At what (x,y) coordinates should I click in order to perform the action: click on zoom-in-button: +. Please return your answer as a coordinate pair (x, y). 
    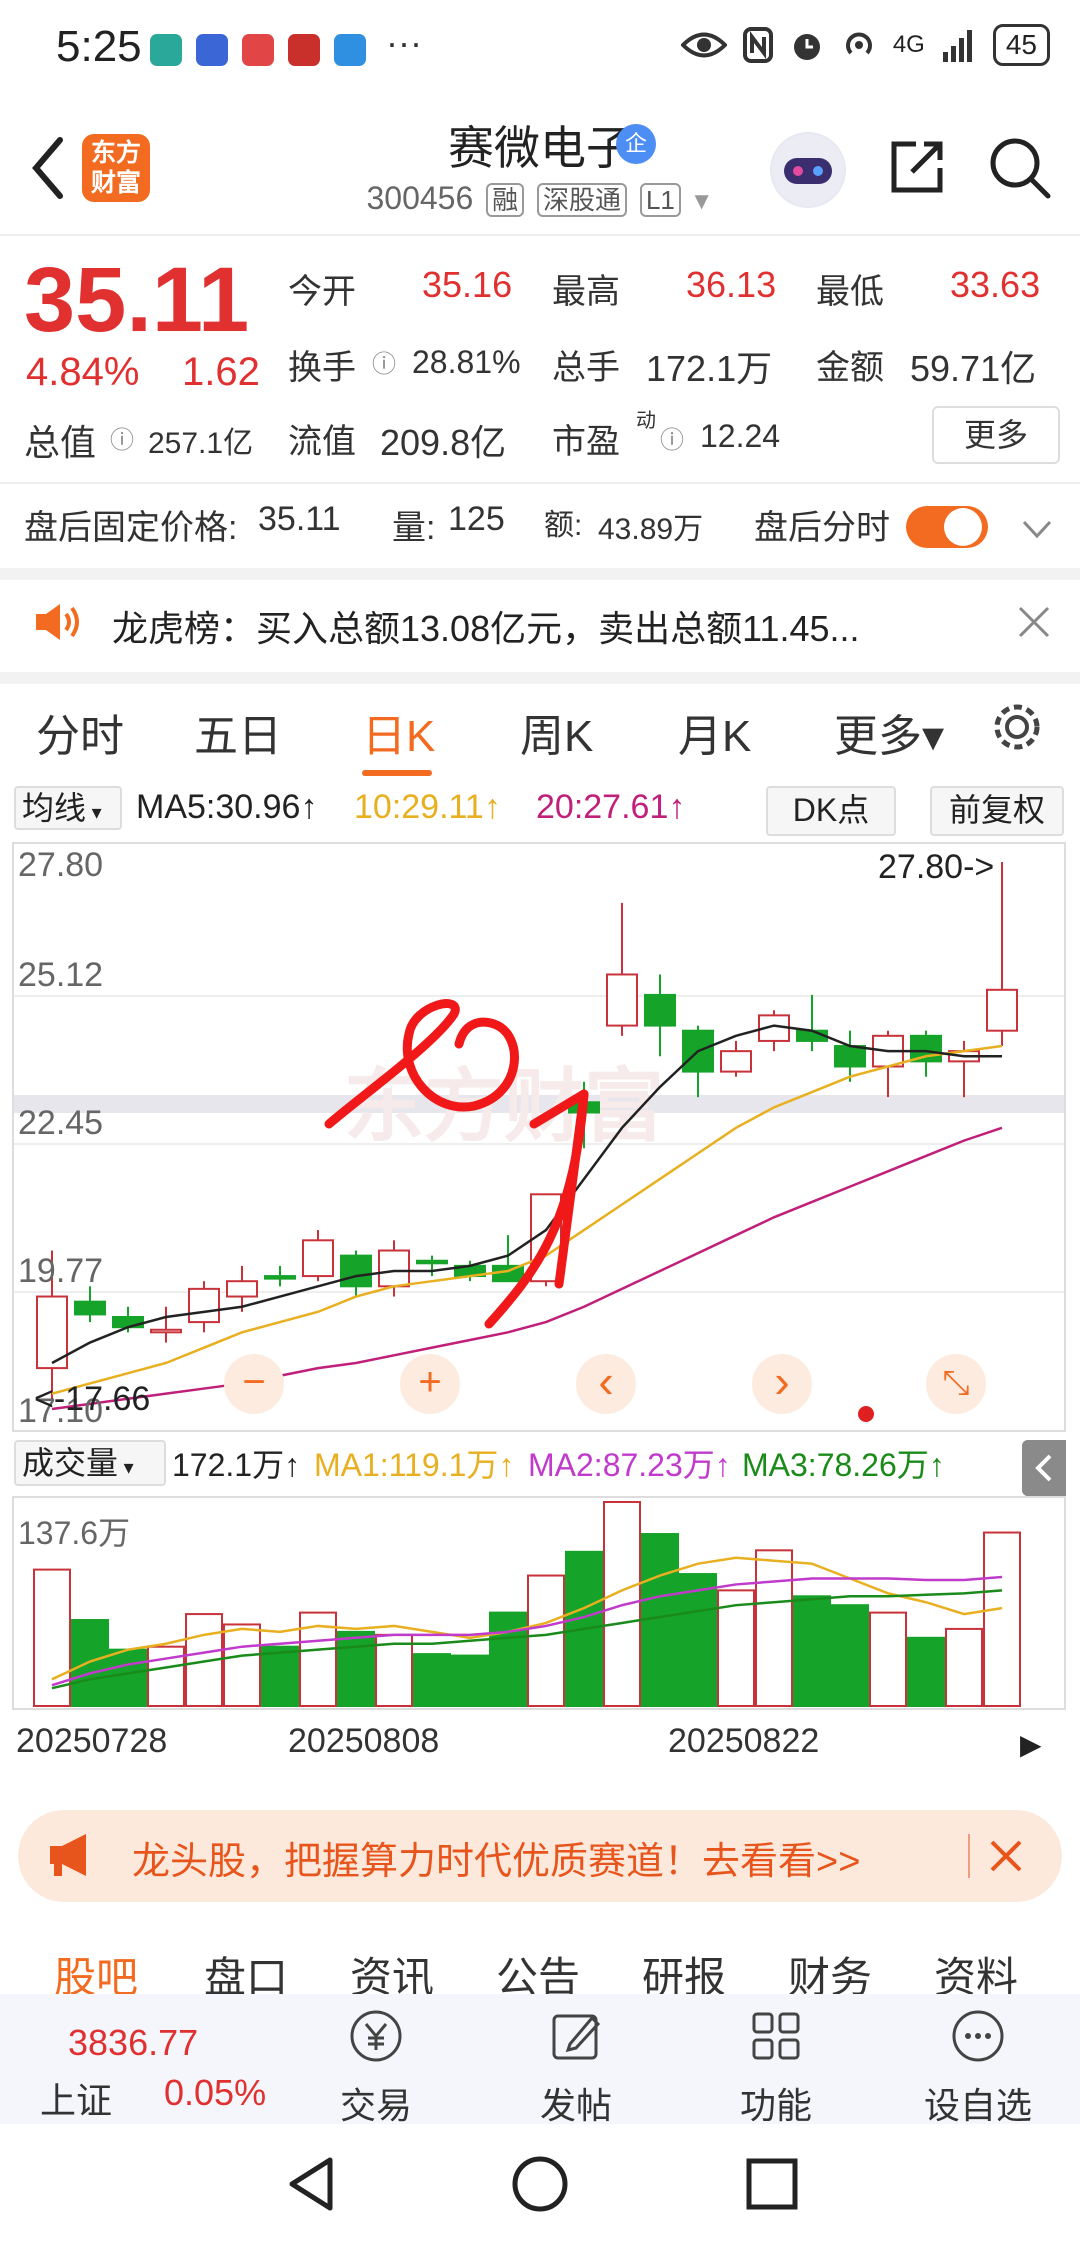
    Looking at the image, I should click on (430, 1384).